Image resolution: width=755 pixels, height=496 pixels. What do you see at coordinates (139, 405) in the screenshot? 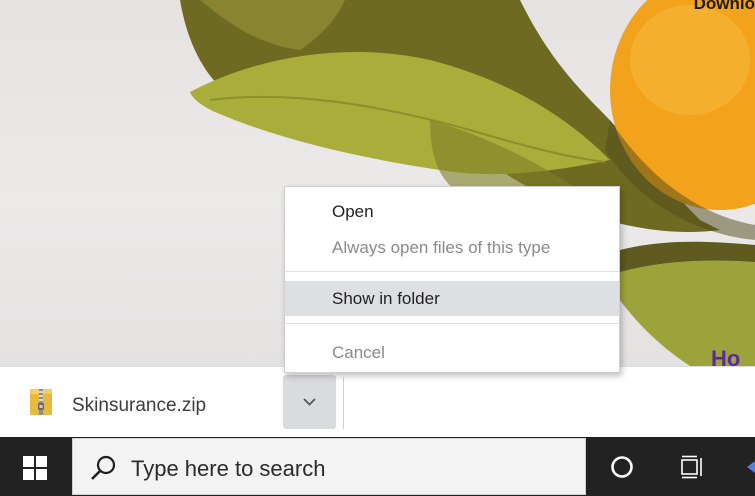
I see `download-file-name: Skinsurance.zip` at bounding box center [139, 405].